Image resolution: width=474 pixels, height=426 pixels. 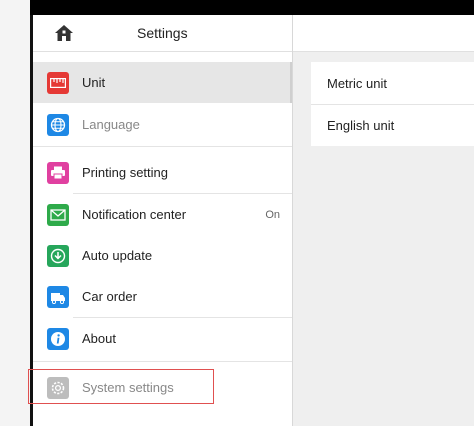 I want to click on unit-options-panel: Metric unit English unit, so click(x=392, y=104).